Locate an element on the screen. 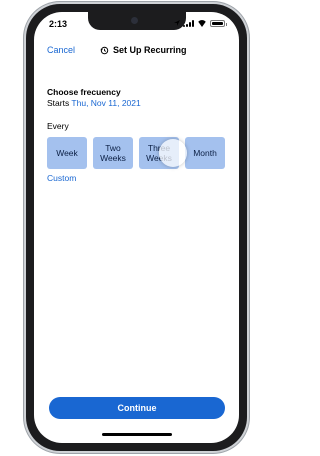 Image resolution: width=320 pixels, height=456 pixels. option-label: Week is located at coordinates (67, 153).